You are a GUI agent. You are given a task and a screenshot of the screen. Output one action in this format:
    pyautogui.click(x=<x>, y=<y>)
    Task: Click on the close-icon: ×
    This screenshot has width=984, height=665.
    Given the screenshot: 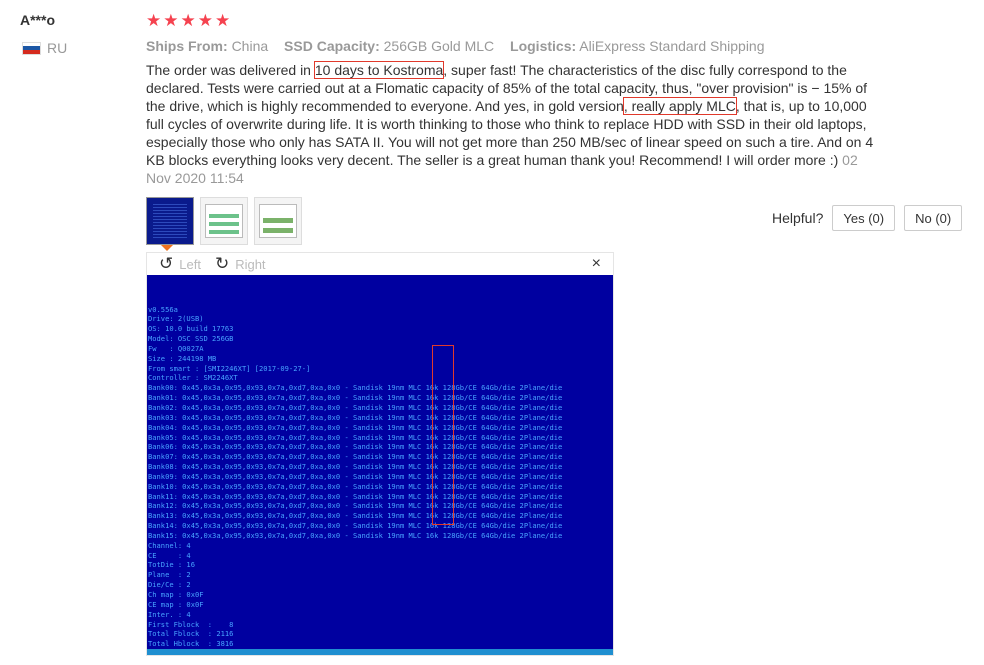 What is the action you would take?
    pyautogui.click(x=596, y=264)
    